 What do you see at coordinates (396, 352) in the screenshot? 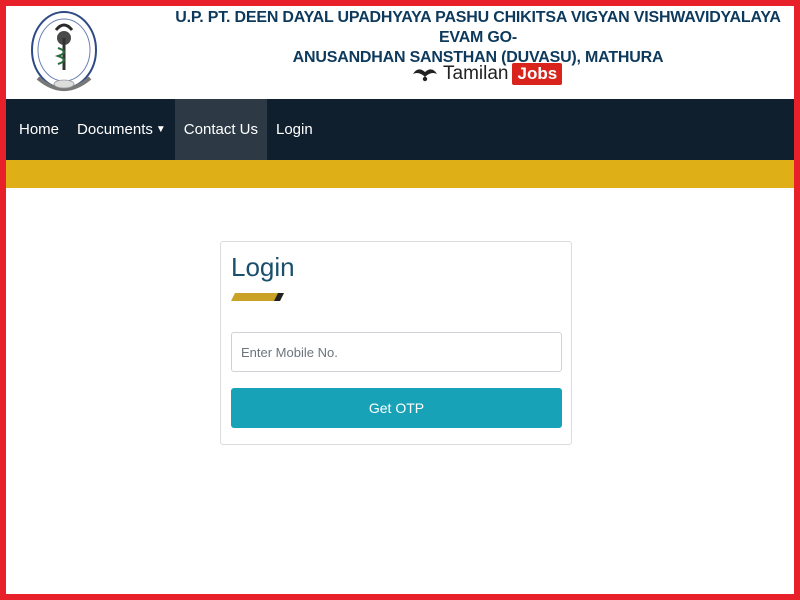
I see `mobile-number-input` at bounding box center [396, 352].